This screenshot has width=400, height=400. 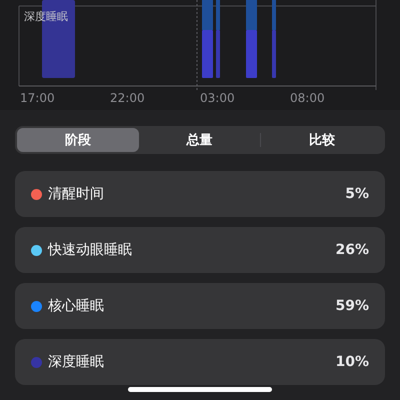 I want to click on stage-percent: 59%, so click(x=352, y=306).